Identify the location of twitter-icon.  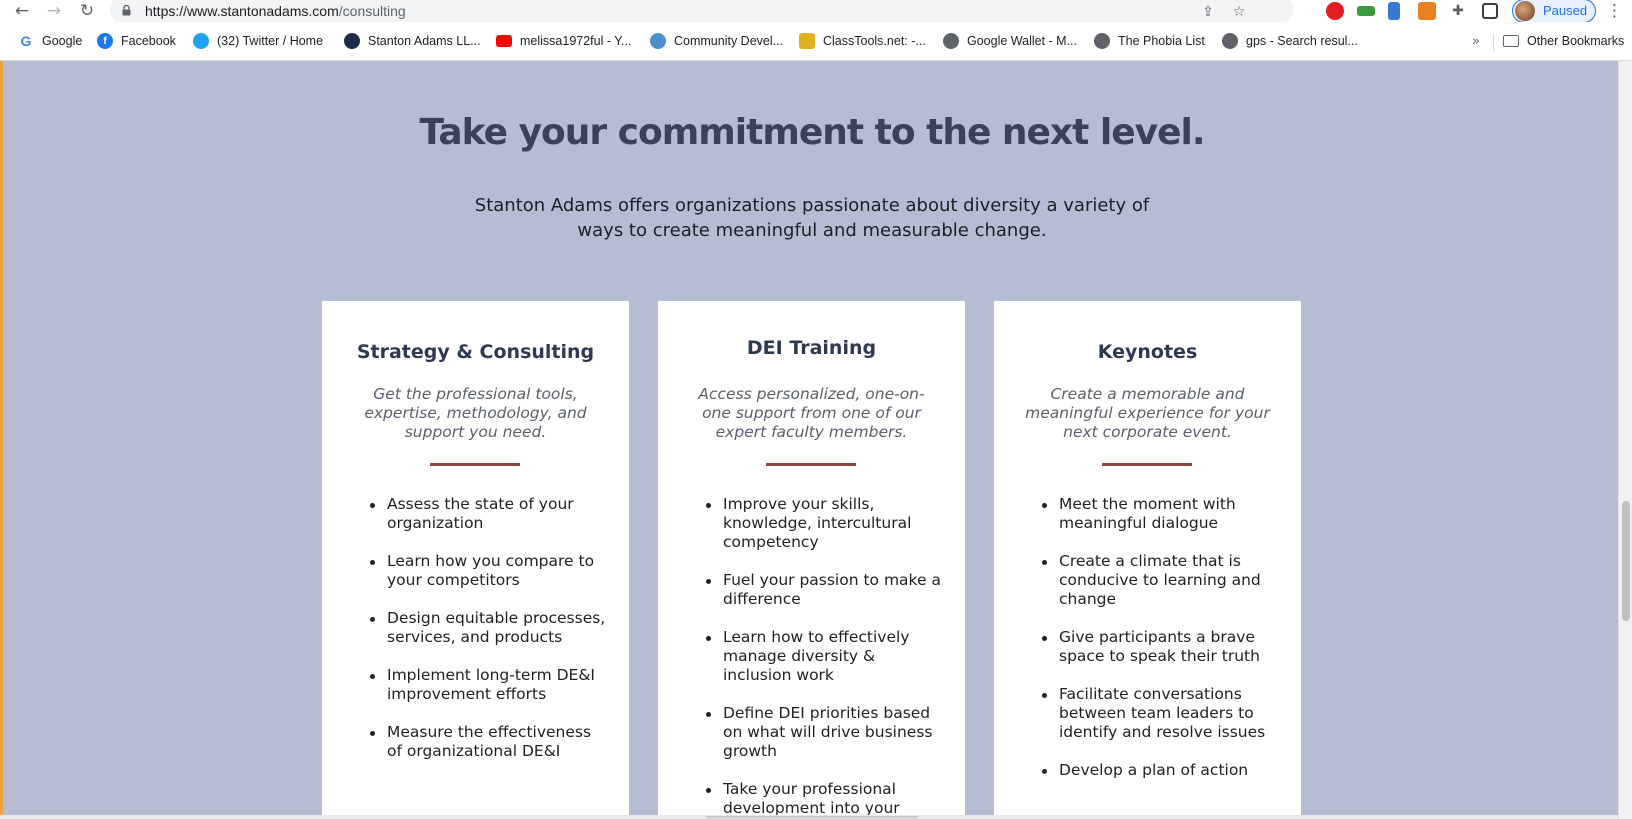
(201, 41).